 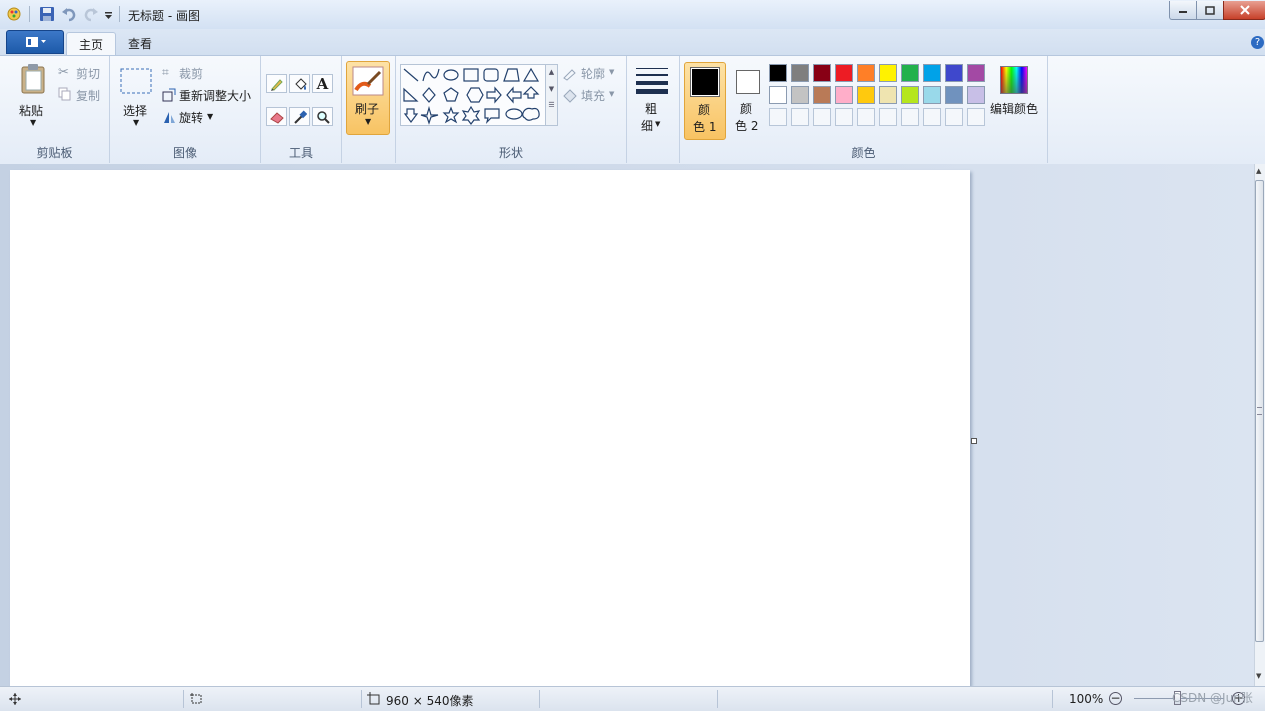 What do you see at coordinates (569, 75) in the screenshot?
I see `outline-icon` at bounding box center [569, 75].